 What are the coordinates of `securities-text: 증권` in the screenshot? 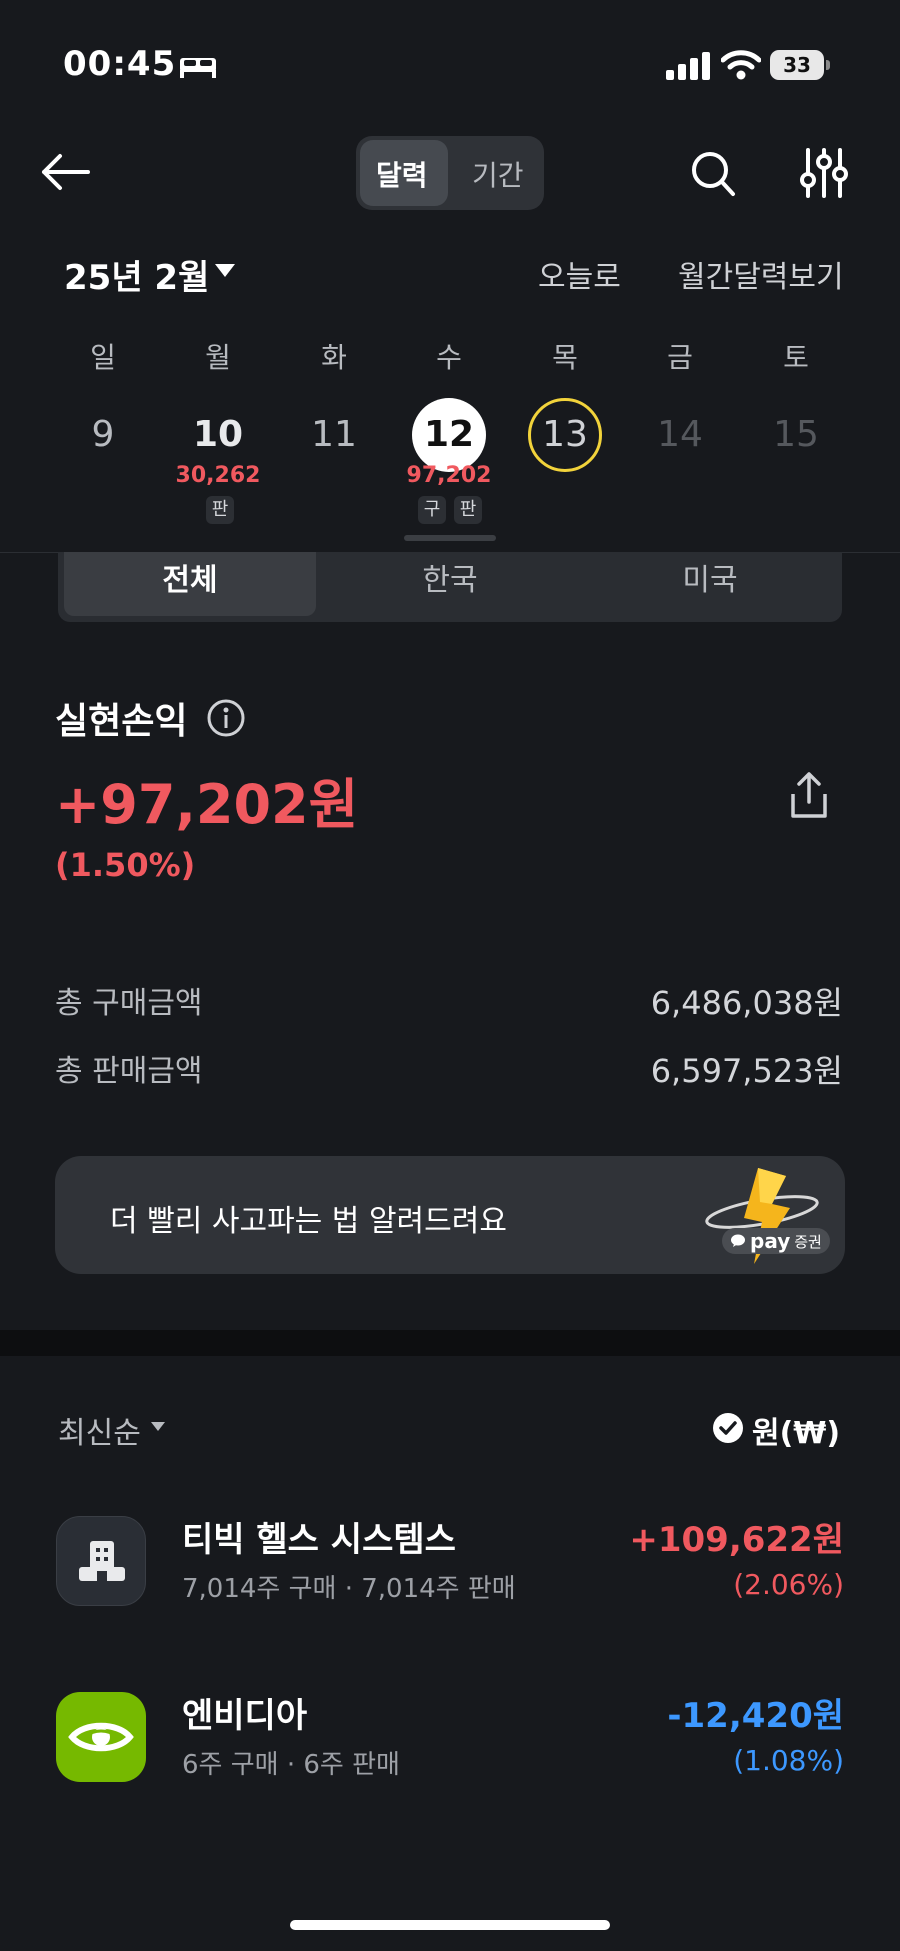 It's located at (808, 1241).